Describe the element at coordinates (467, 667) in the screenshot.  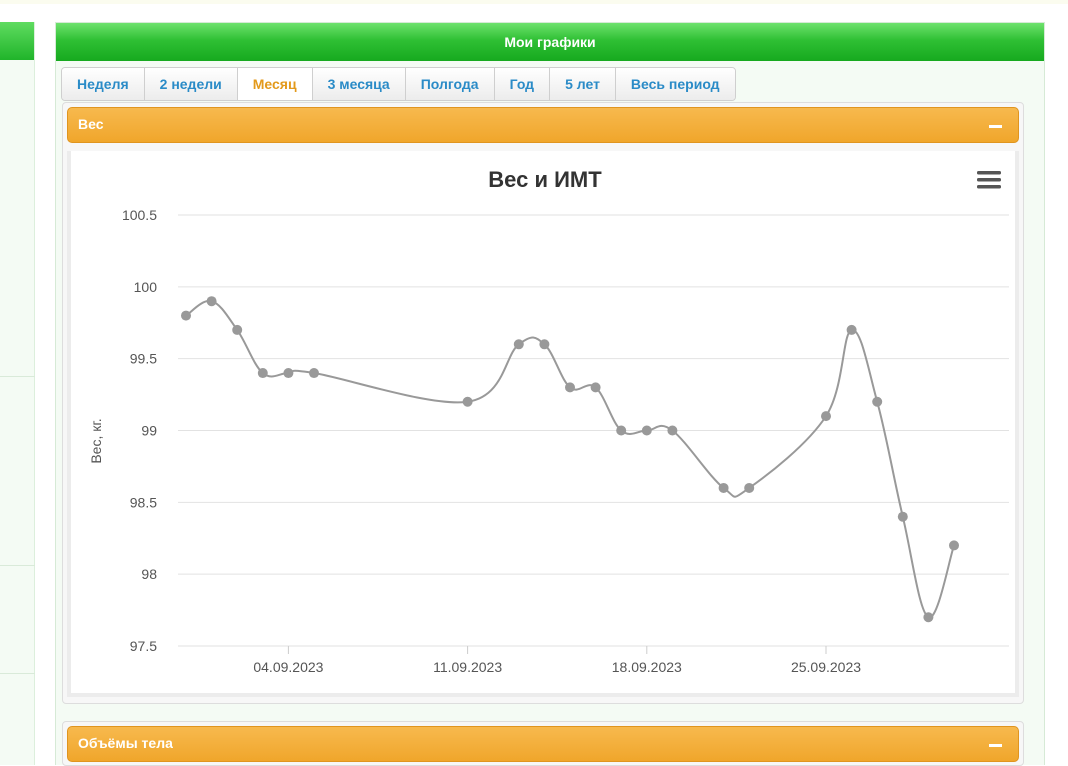
I see `x-tick-label: 11.09.2023` at that location.